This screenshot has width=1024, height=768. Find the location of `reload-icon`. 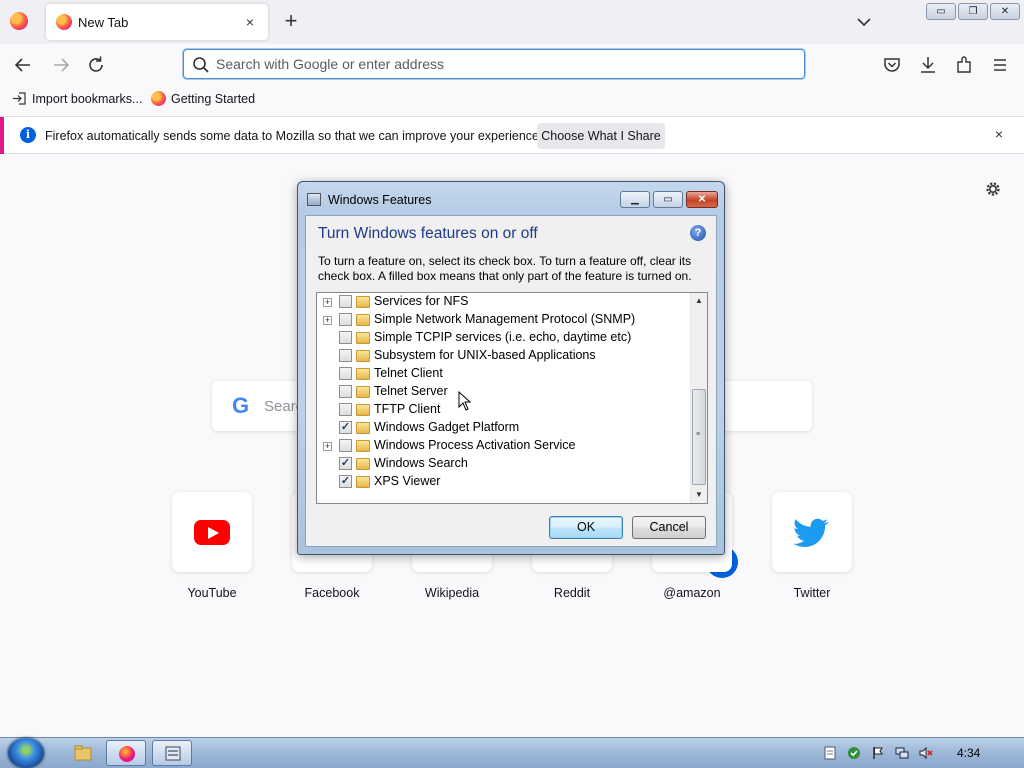

reload-icon is located at coordinates (96, 65).